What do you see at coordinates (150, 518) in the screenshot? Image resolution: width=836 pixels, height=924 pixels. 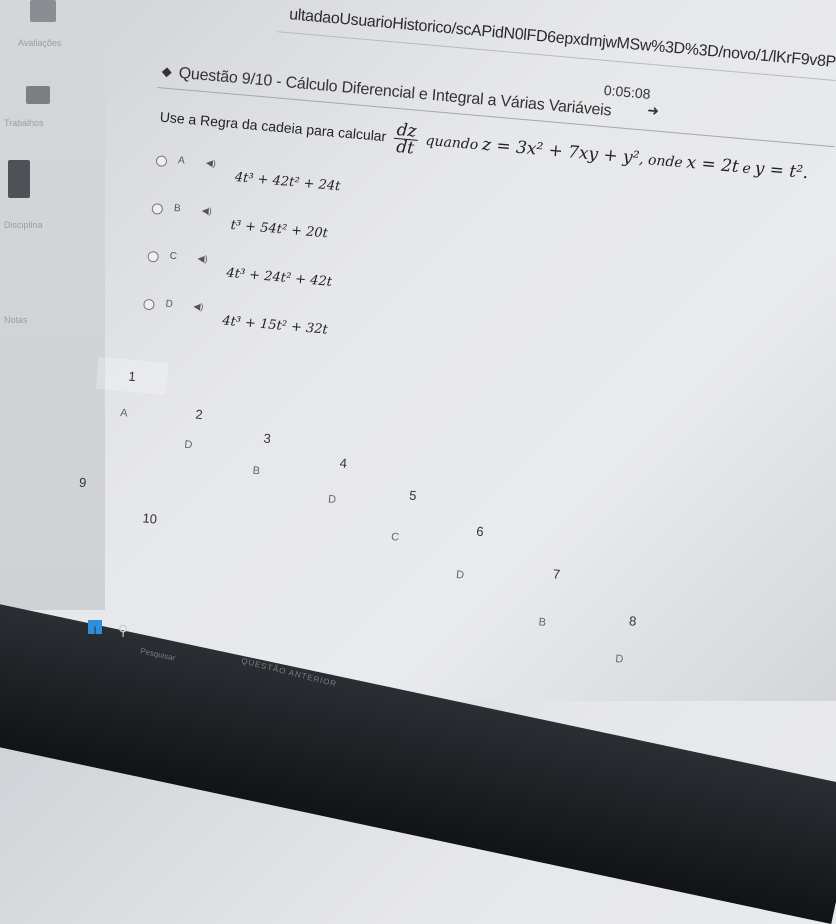 I see `grid-question-10: 10` at bounding box center [150, 518].